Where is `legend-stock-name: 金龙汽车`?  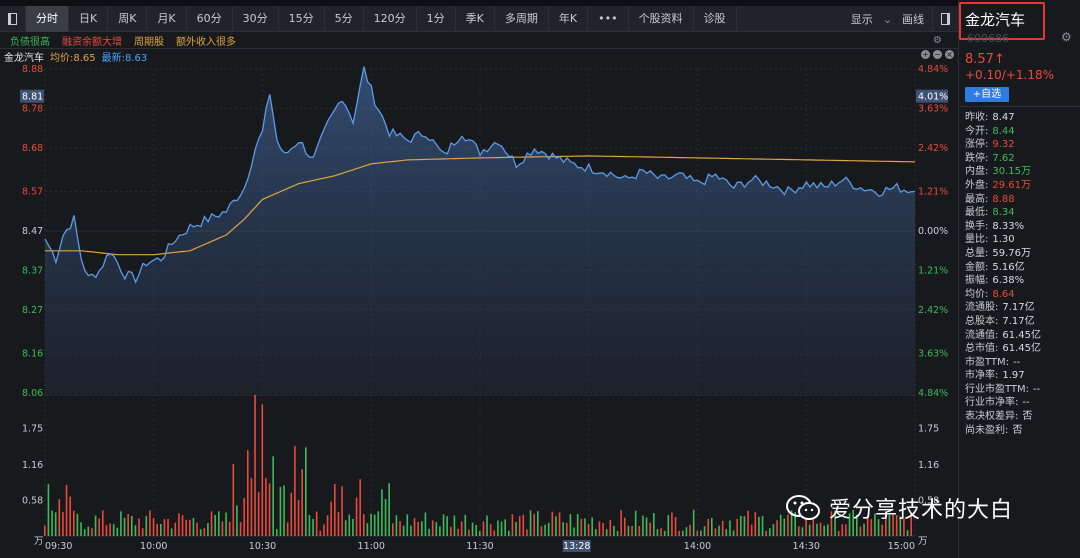 legend-stock-name: 金龙汽车 is located at coordinates (24, 58).